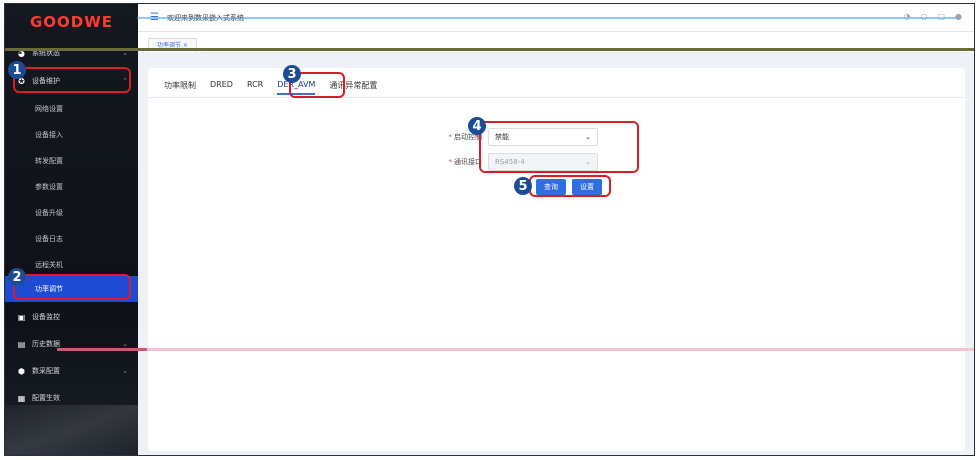  I want to click on sidebar-item-system-status: ◕ 系统状态 ⌄, so click(71, 53).